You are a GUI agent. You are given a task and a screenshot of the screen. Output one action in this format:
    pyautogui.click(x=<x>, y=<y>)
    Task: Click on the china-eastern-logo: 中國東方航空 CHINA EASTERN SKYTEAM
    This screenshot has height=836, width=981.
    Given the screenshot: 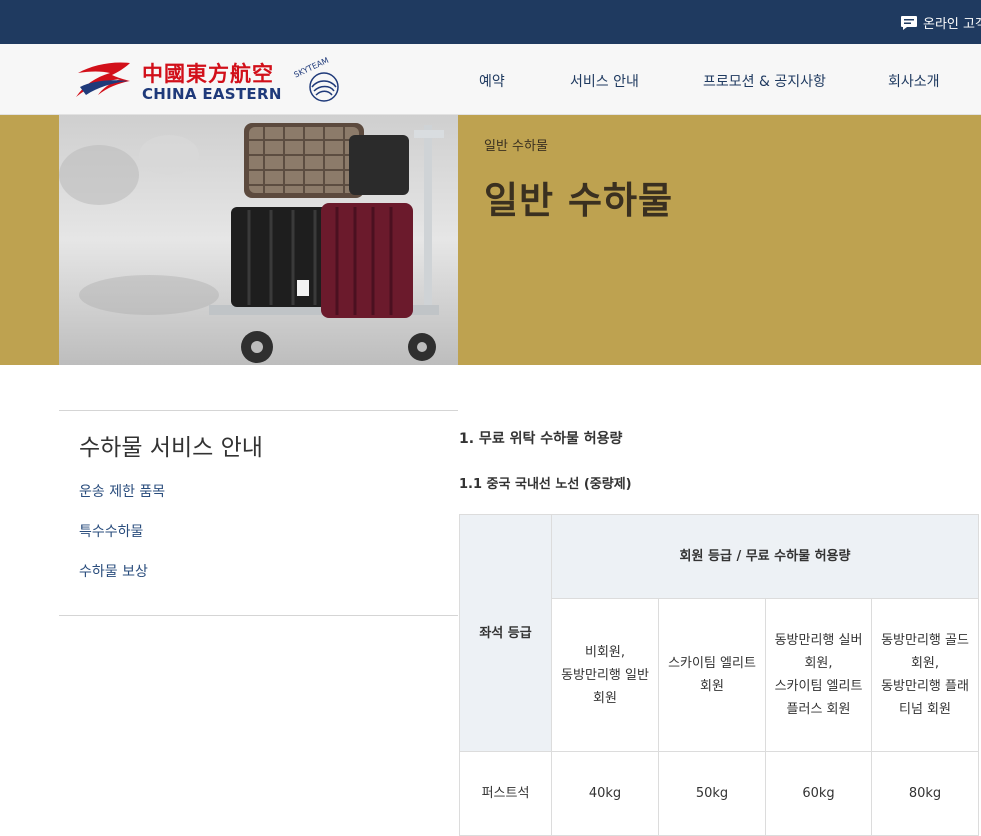 What is the action you would take?
    pyautogui.click(x=208, y=81)
    